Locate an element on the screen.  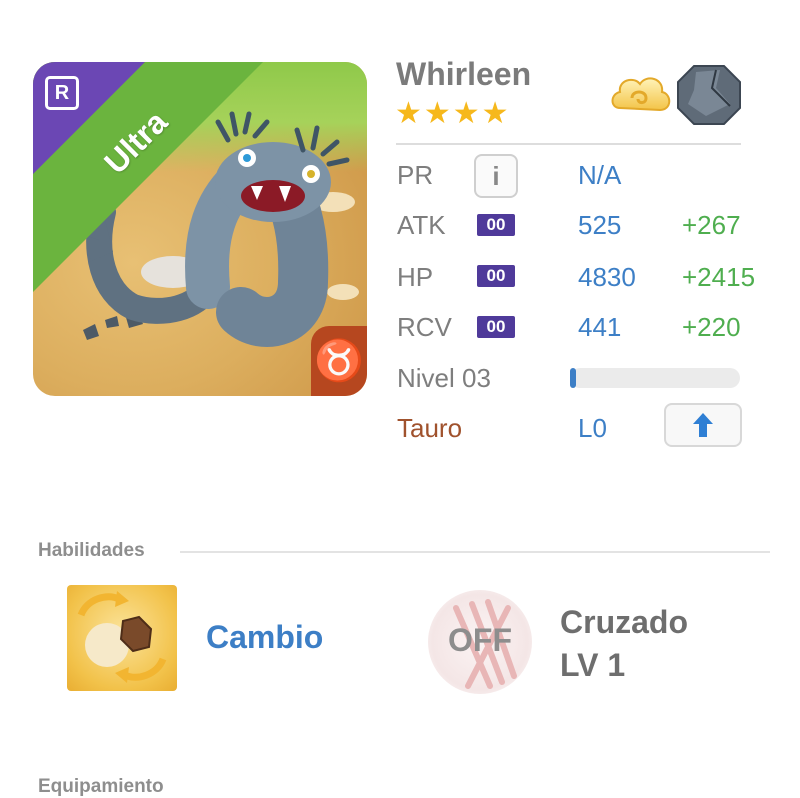
arrow-up-icon is located at coordinates (703, 425).